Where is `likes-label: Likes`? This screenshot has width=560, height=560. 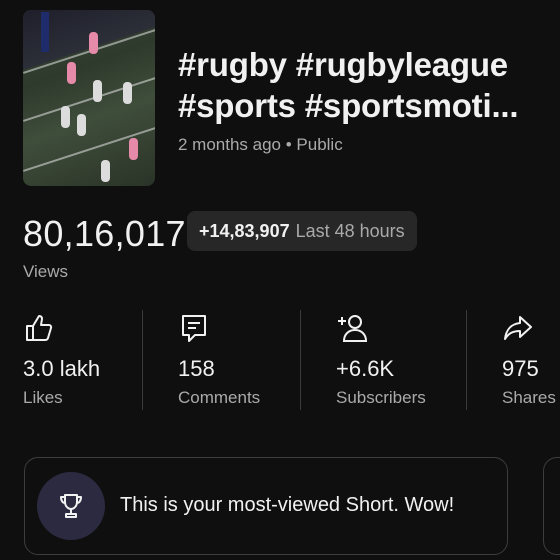
likes-label: Likes is located at coordinates (43, 397).